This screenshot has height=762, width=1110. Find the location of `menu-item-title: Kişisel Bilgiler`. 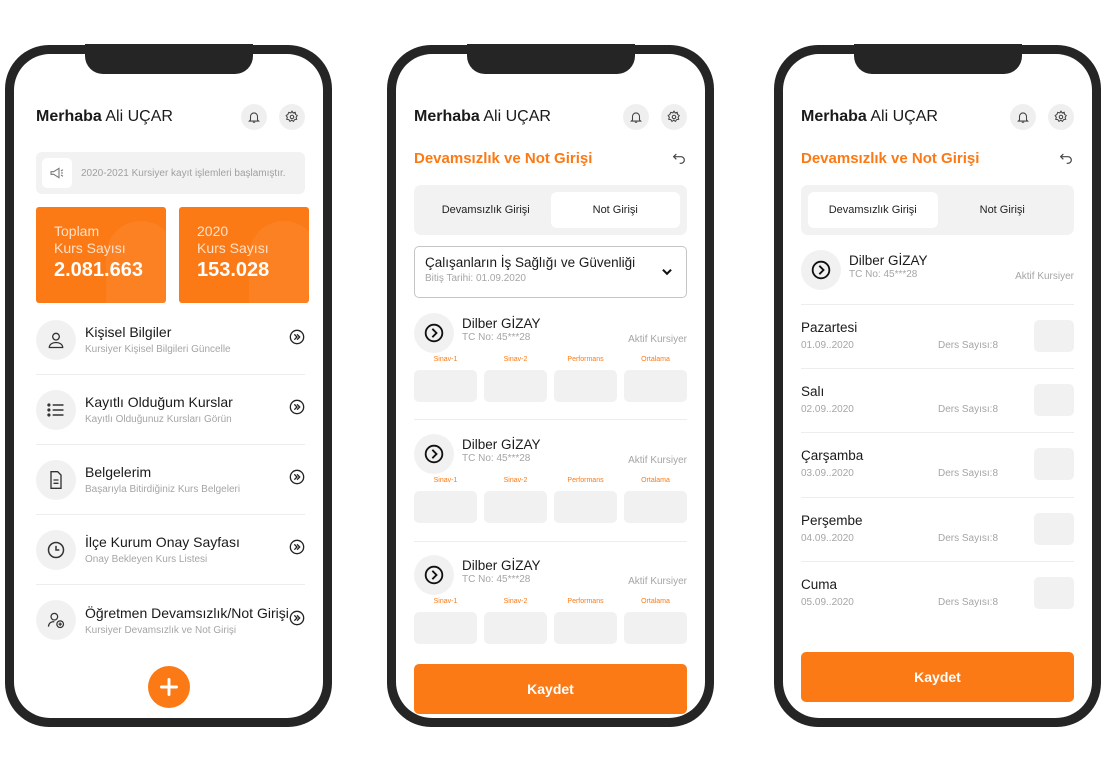

menu-item-title: Kişisel Bilgiler is located at coordinates (128, 332).